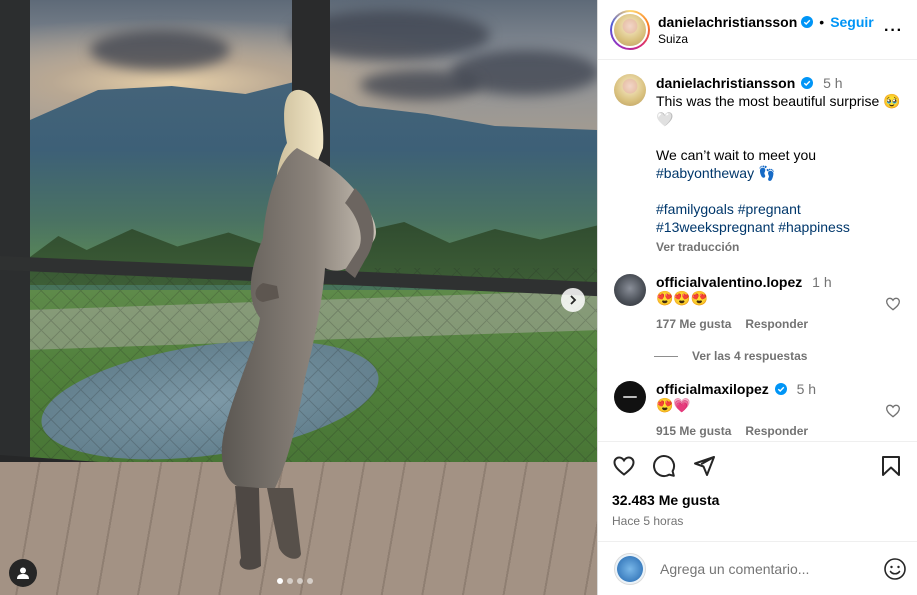 The image size is (917, 595). Describe the element at coordinates (764, 568) in the screenshot. I see `add-comment-input` at that location.